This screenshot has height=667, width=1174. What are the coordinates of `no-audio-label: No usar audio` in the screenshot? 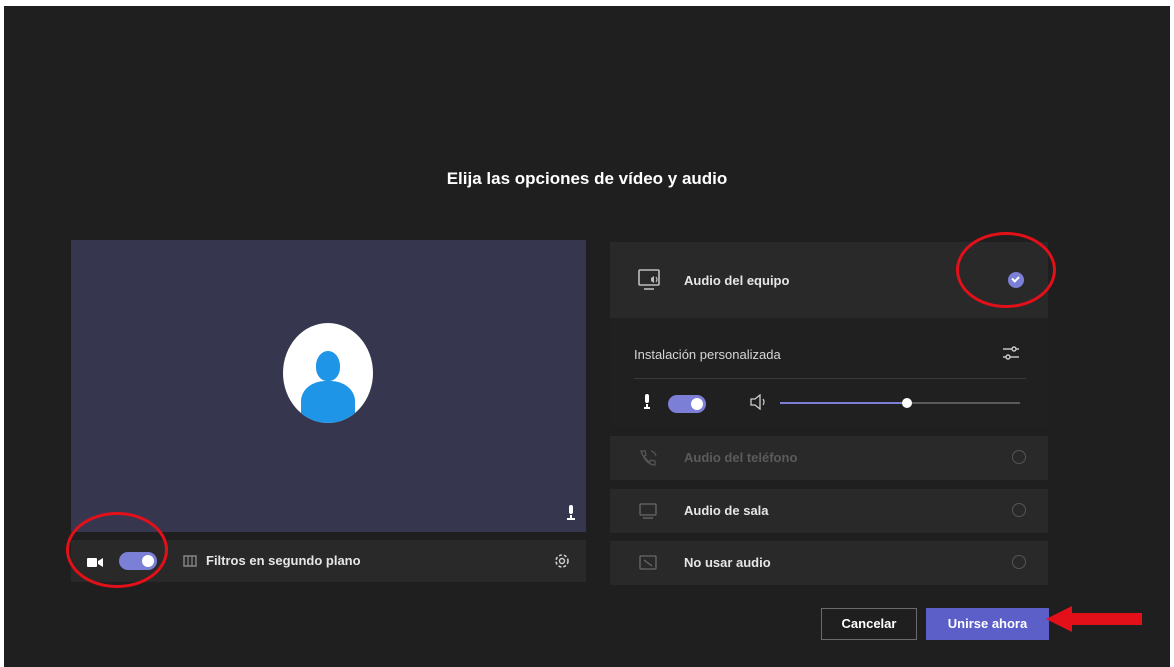 It's located at (727, 562).